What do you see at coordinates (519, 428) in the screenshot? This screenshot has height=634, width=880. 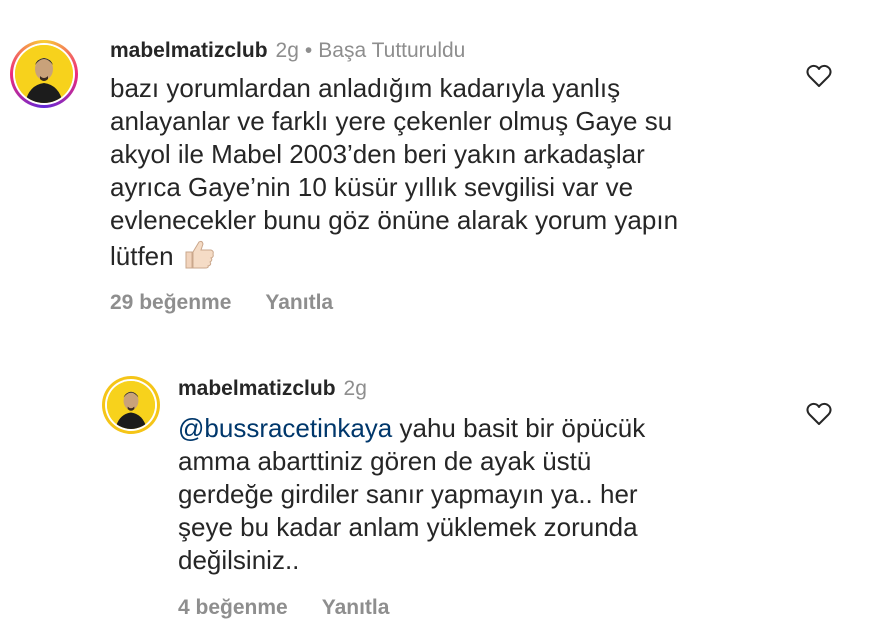 I see `comment-text-fragment: yahu basit bir öpücük` at bounding box center [519, 428].